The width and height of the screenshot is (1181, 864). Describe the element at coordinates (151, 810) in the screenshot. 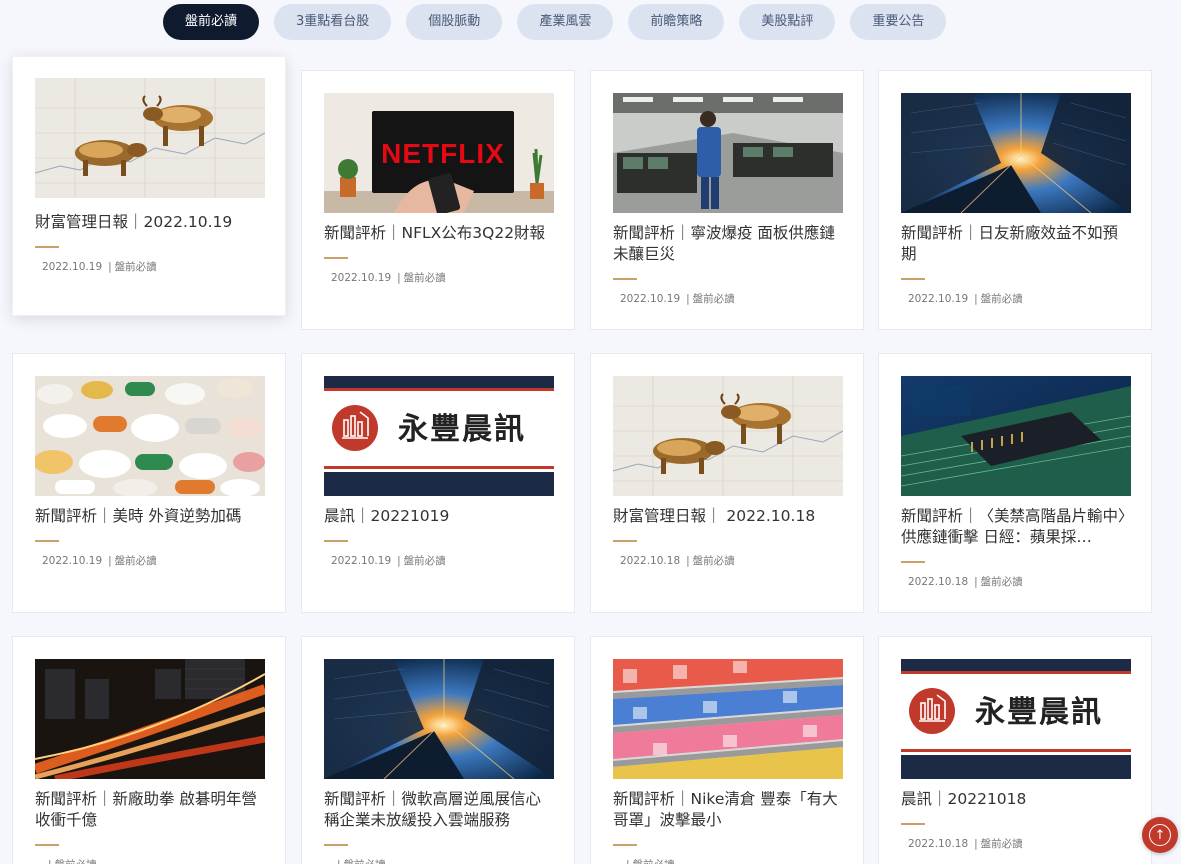

I see `article-title: 新聞評析｜新廠助拳 啟碁明年營收衝千億` at that location.